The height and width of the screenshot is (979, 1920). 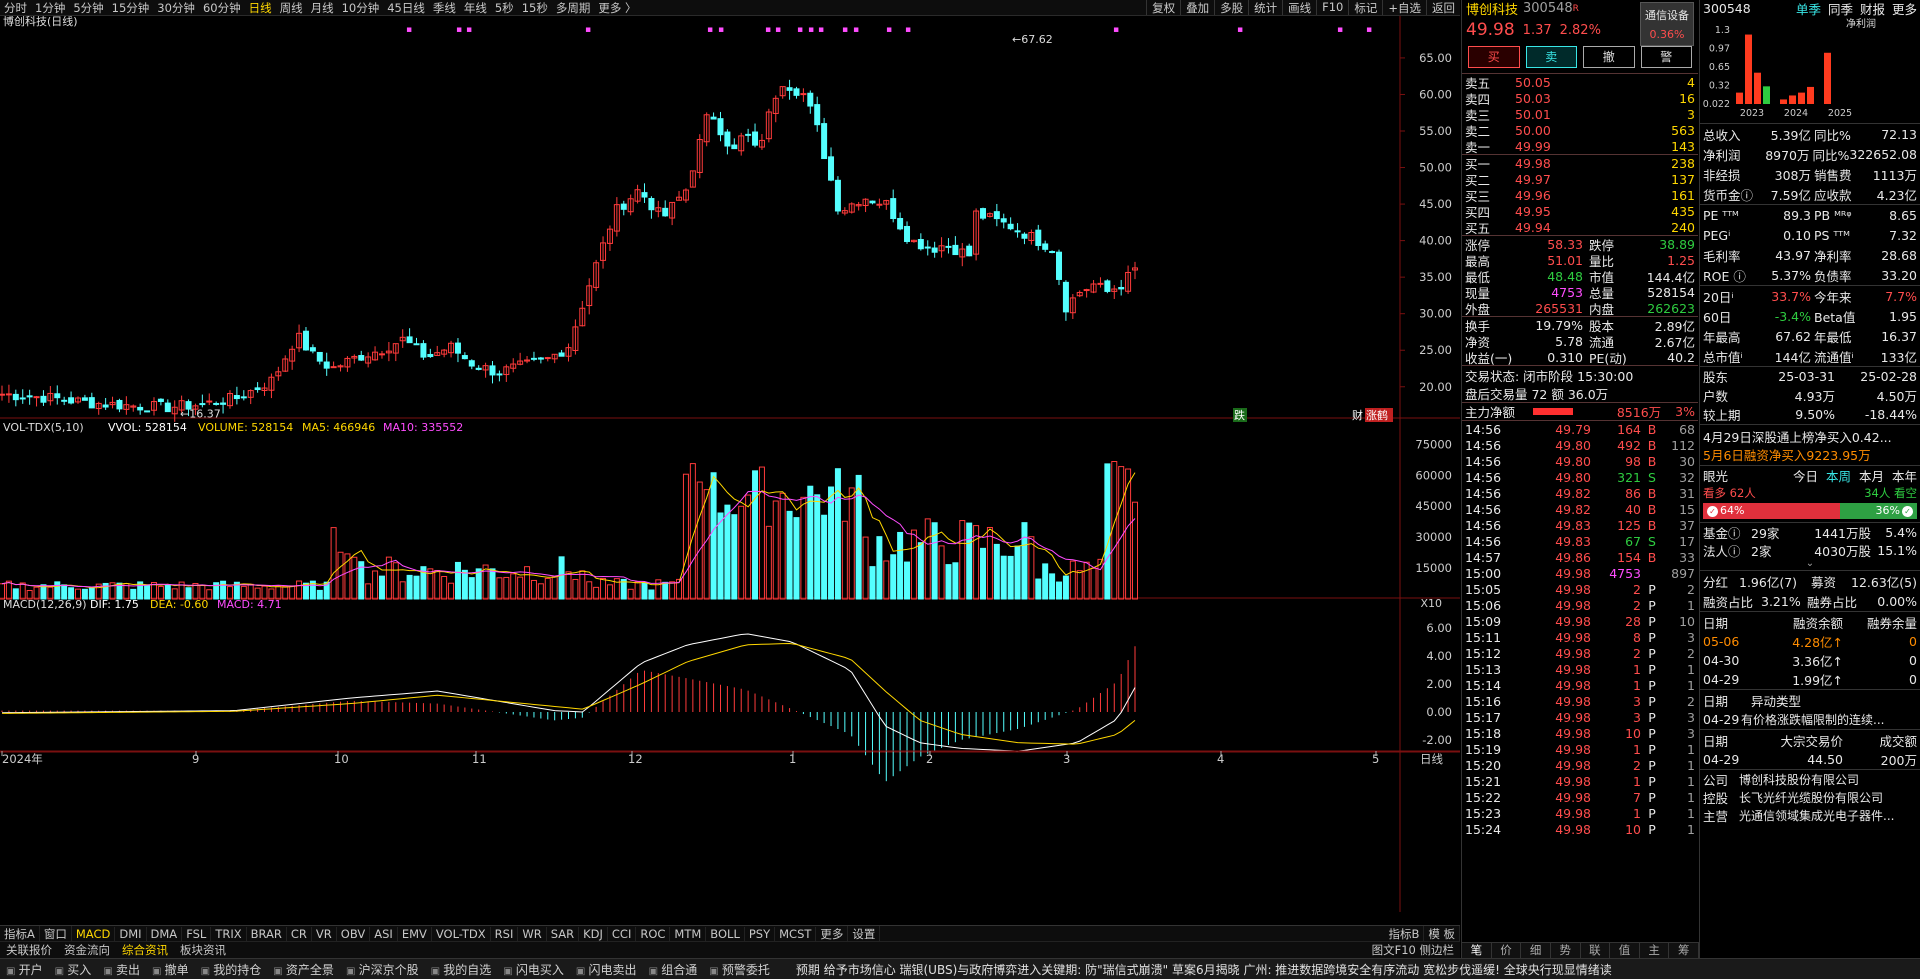 I want to click on taskbar-button-1: 买入, so click(x=73, y=969).